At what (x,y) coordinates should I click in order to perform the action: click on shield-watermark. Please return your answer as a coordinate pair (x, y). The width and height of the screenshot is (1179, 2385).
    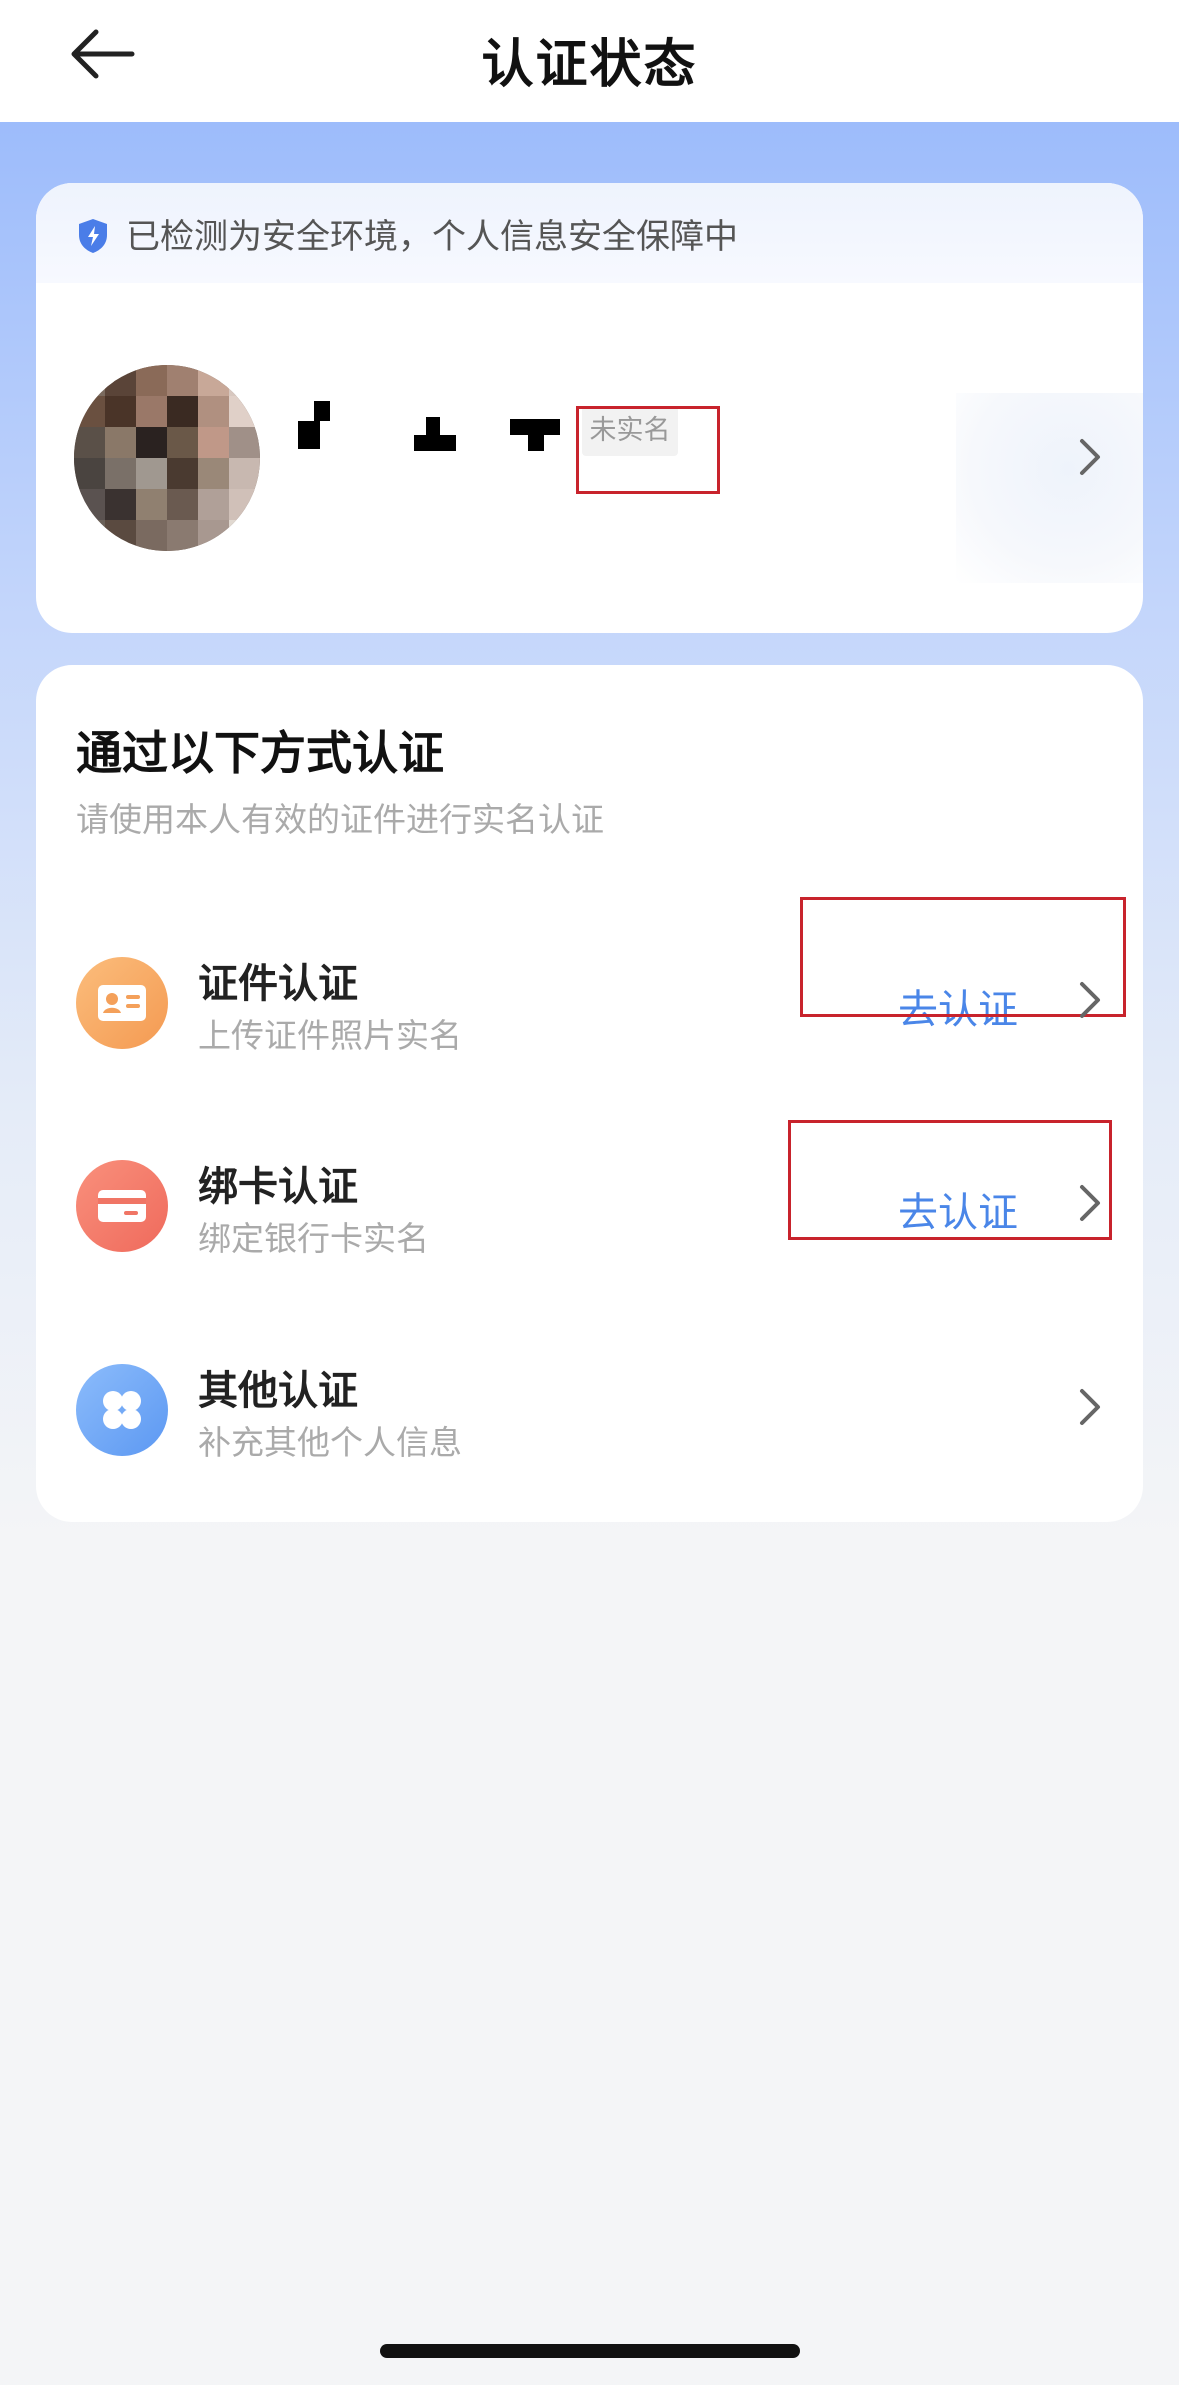
    Looking at the image, I should click on (1049, 488).